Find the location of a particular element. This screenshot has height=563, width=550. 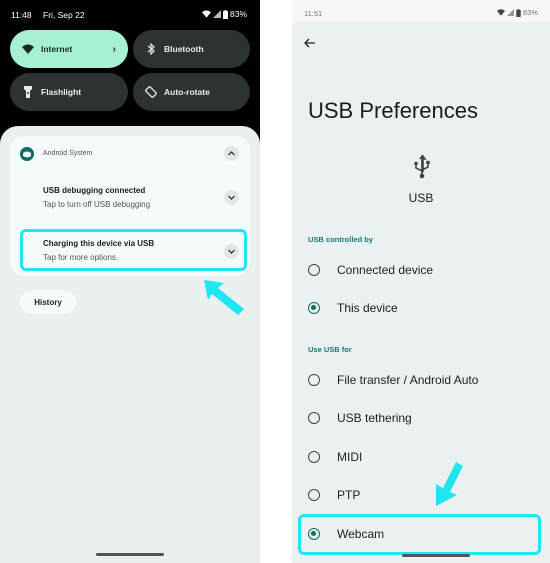

chevron-up-icon is located at coordinates (231, 153).